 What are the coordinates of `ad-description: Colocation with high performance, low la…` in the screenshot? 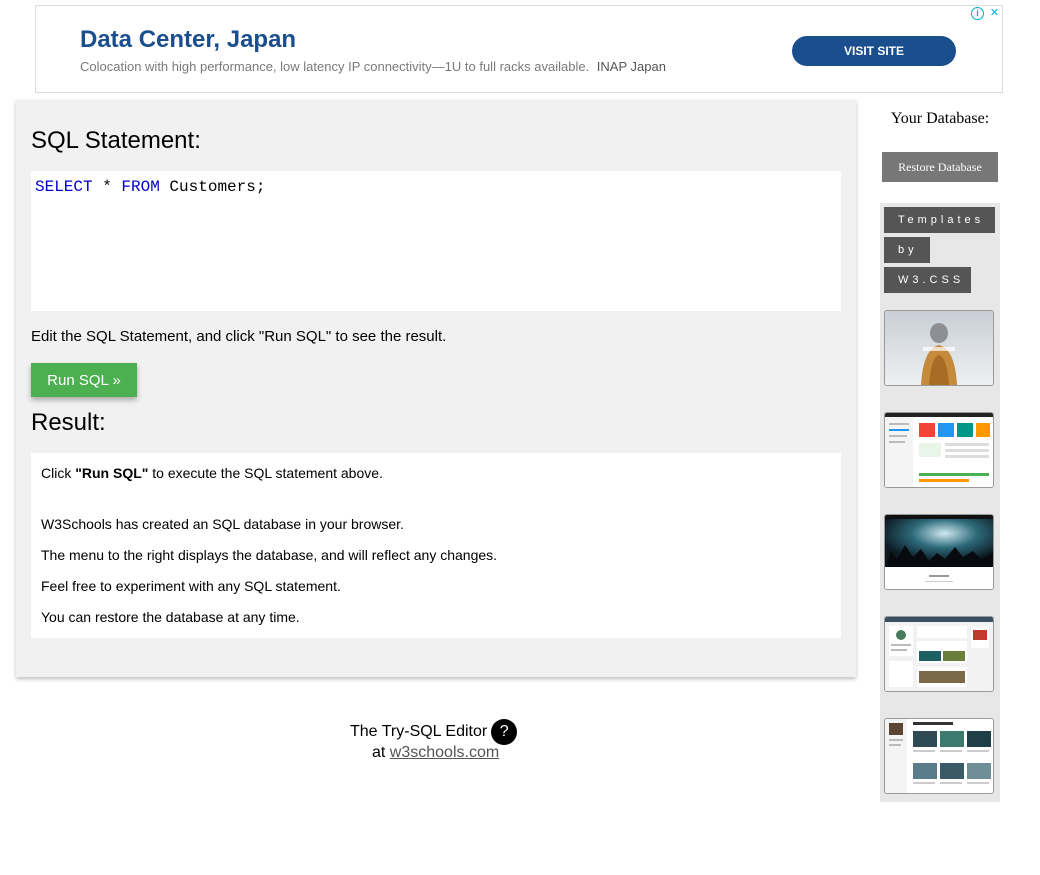 It's located at (373, 66).